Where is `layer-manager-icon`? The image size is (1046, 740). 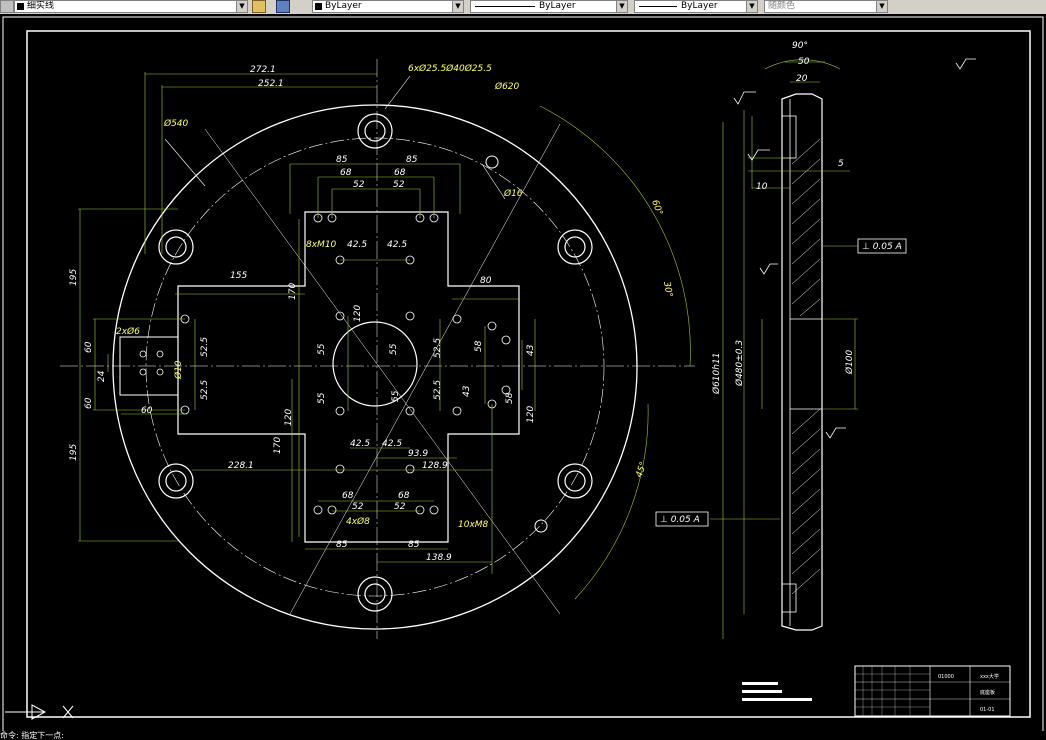 layer-manager-icon is located at coordinates (283, 6).